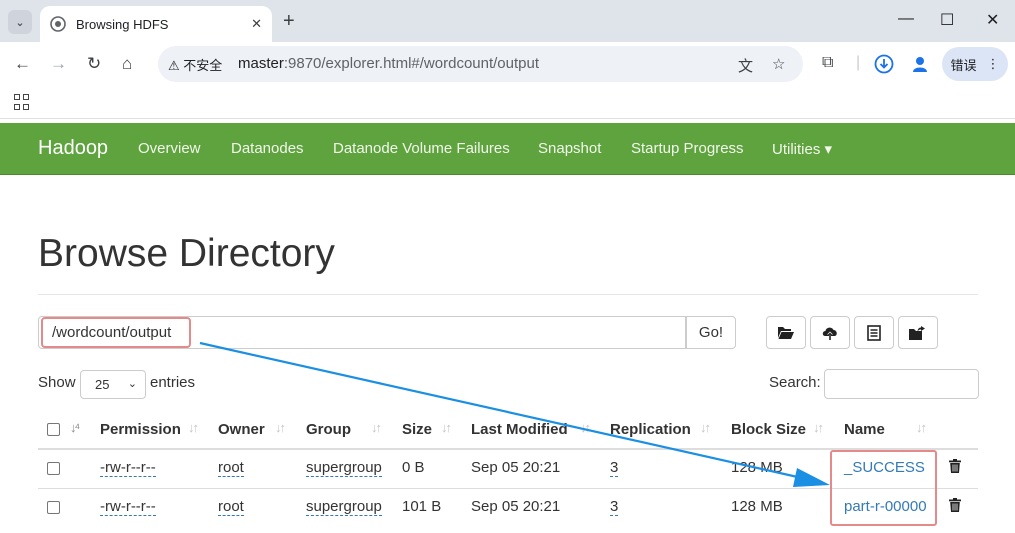 This screenshot has width=1015, height=533. What do you see at coordinates (22, 102) in the screenshot?
I see `apps-grid-icon` at bounding box center [22, 102].